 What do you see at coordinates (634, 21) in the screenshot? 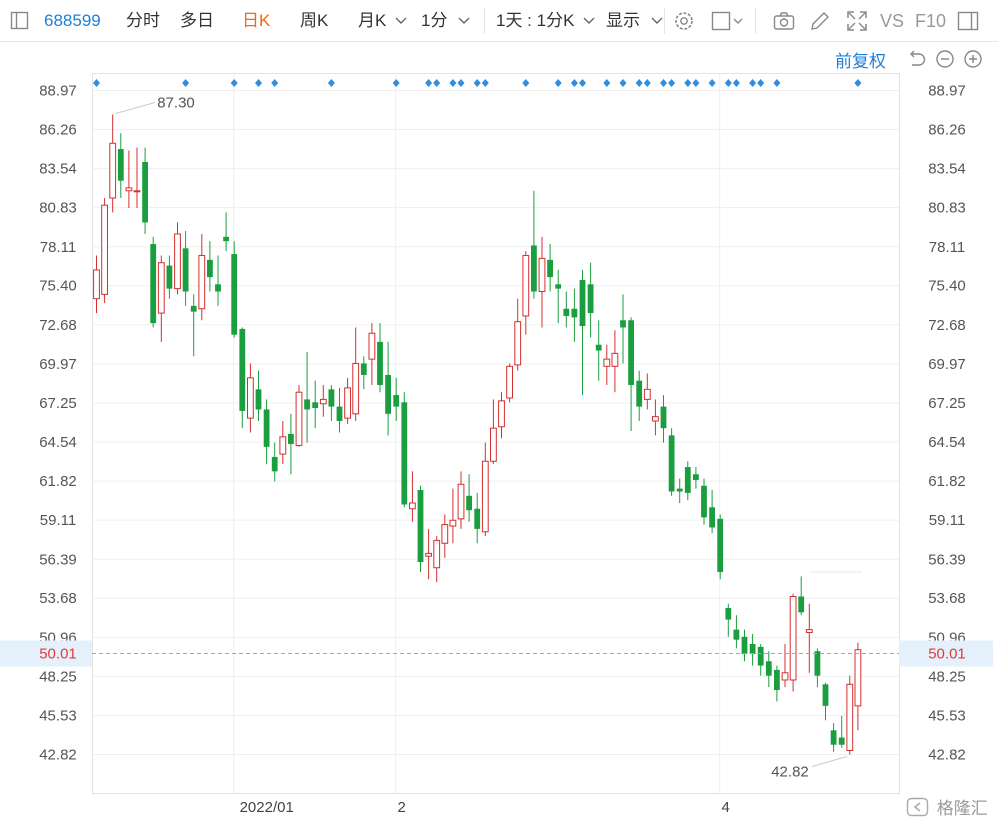
I see `display-menu: 显示` at bounding box center [634, 21].